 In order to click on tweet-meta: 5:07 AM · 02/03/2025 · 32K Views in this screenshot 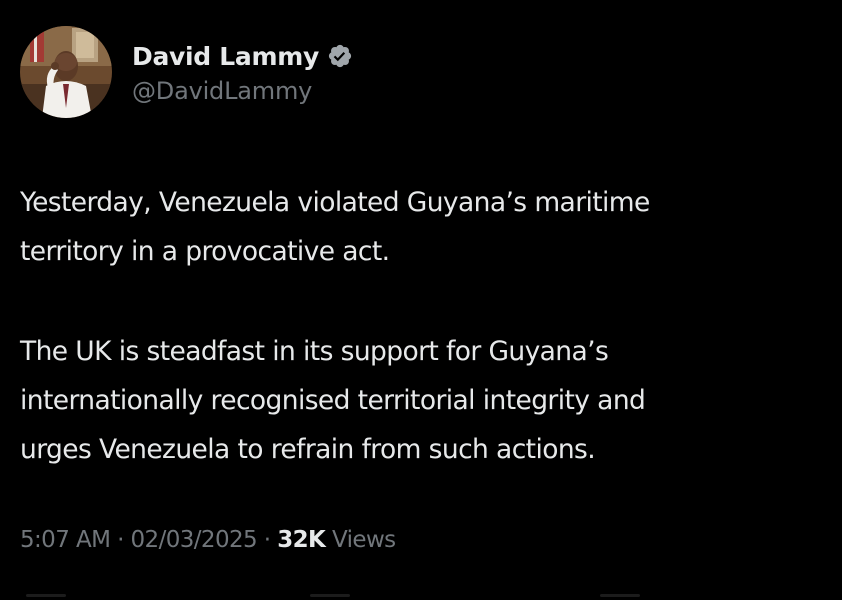, I will do `click(208, 540)`.